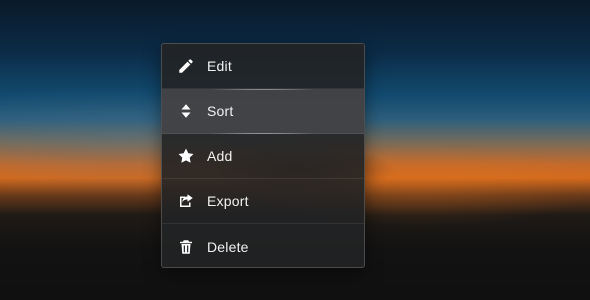 The image size is (590, 300). What do you see at coordinates (263, 66) in the screenshot?
I see `menu-item-edit: Edit` at bounding box center [263, 66].